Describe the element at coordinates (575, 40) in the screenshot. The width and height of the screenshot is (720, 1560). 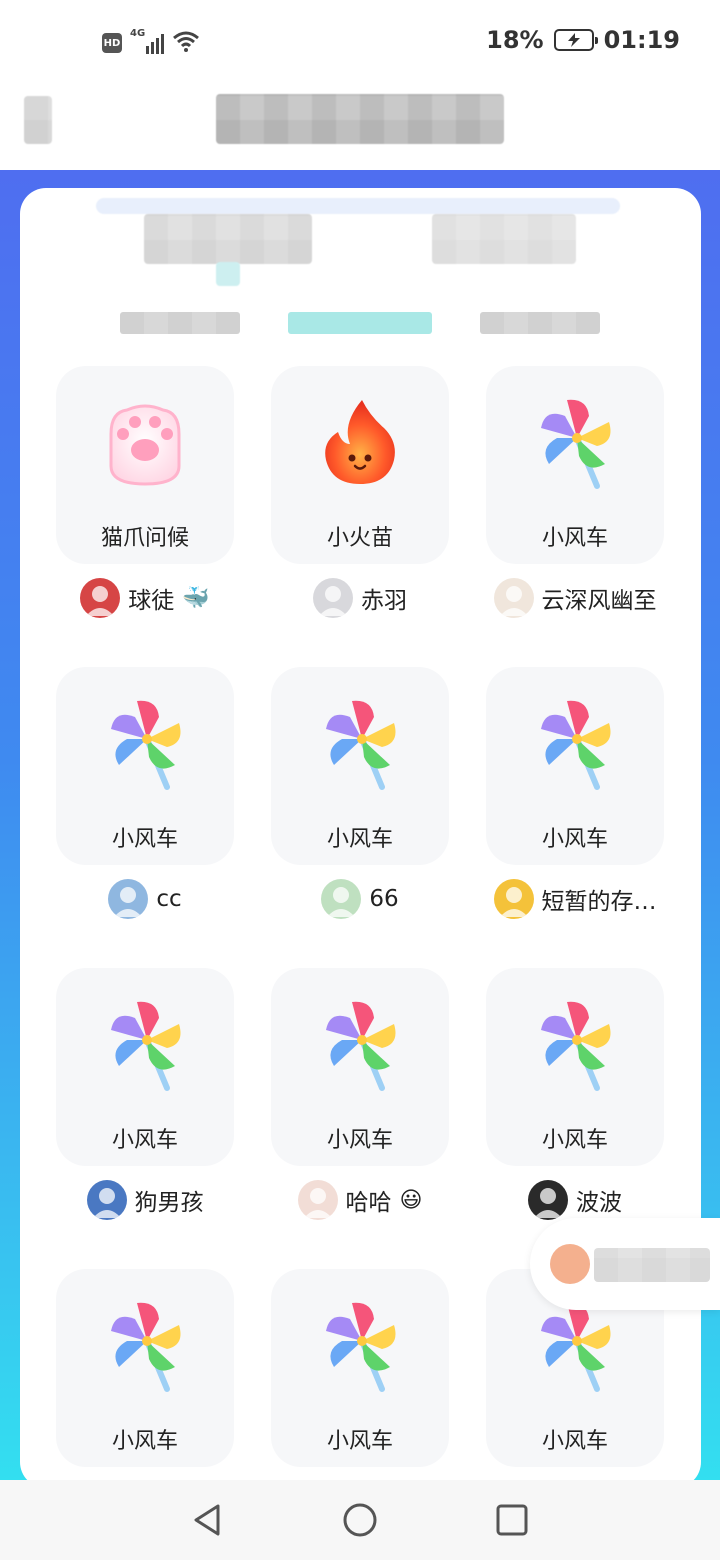
I see `battery-icon` at that location.